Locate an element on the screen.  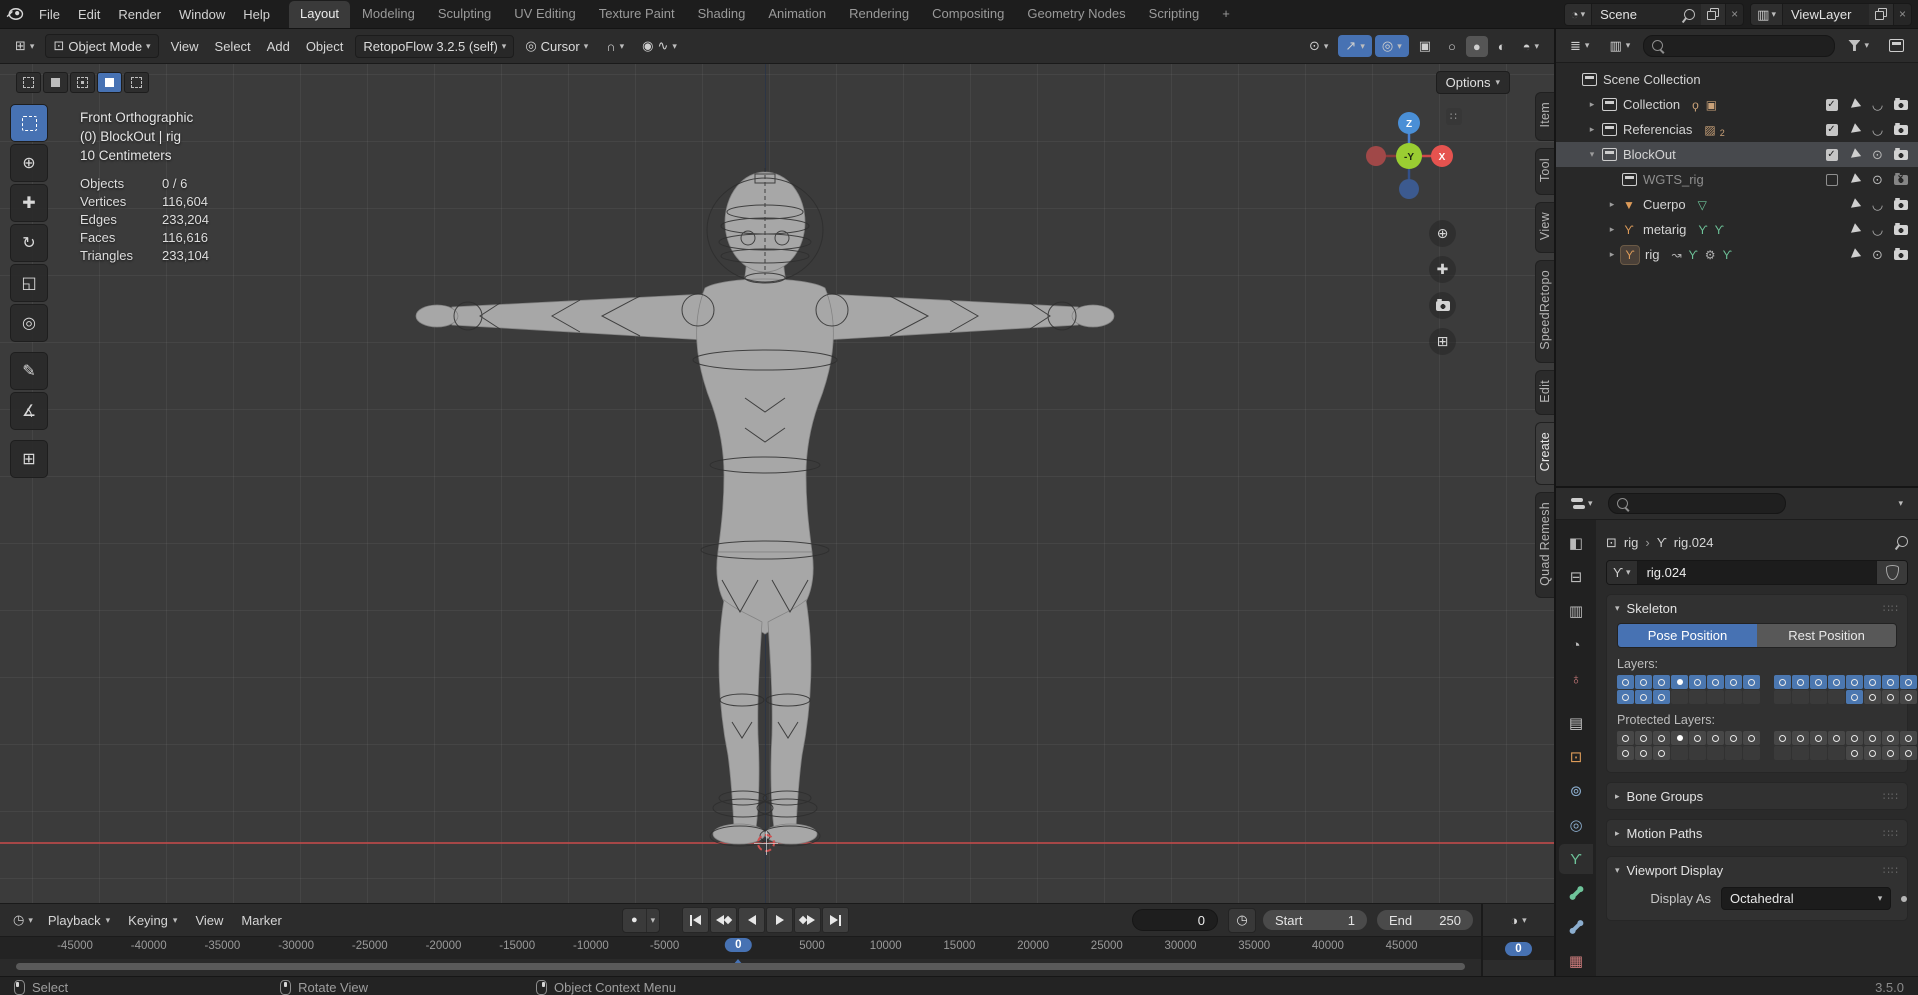
properties-tab-world: ♁ is located at coordinates (1576, 679).